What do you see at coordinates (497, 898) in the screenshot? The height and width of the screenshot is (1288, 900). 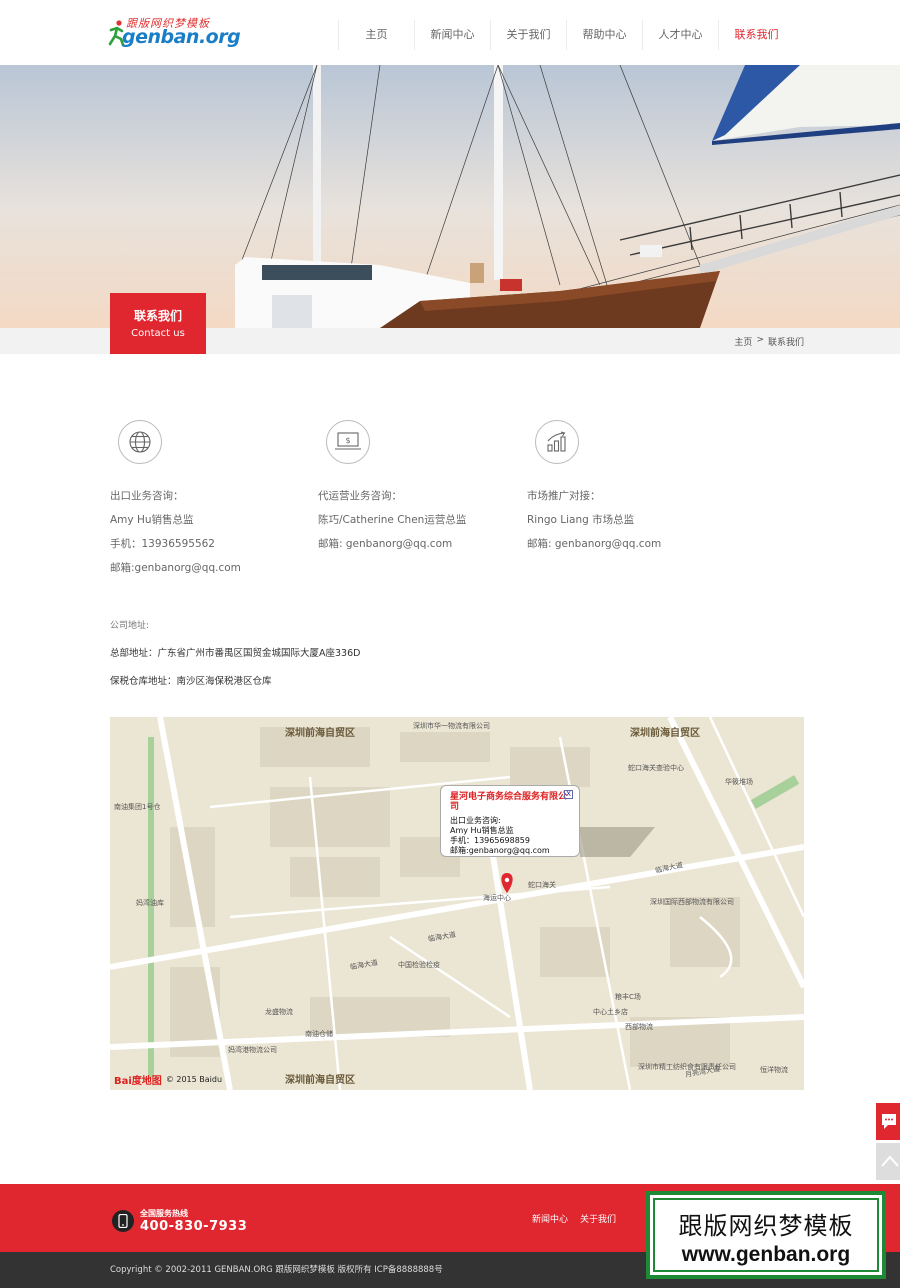 I see `map-poi: 海运中心` at bounding box center [497, 898].